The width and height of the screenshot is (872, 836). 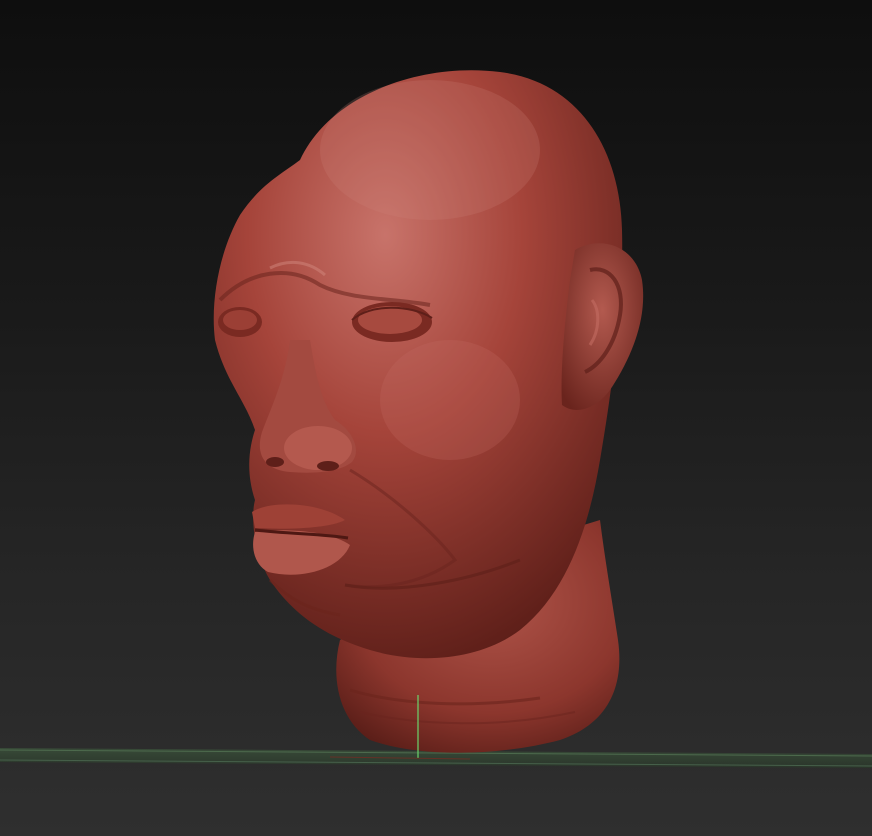 I want to click on ear, so click(x=602, y=326).